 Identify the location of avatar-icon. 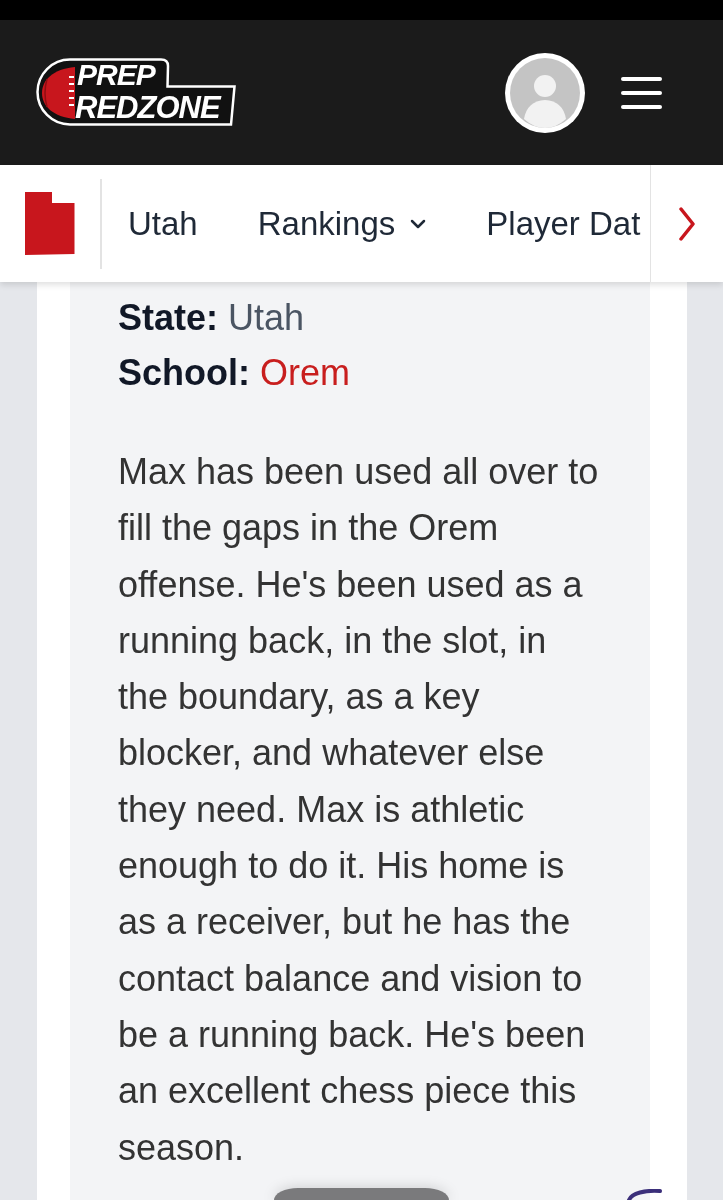
(545, 92).